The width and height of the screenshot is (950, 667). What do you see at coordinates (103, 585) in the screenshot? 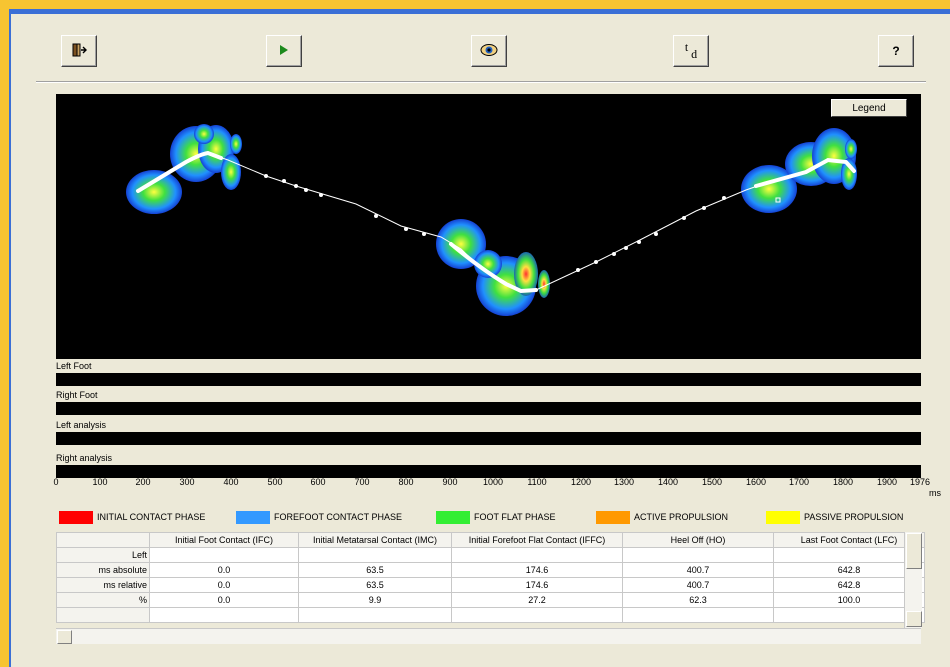
I see `row-header: ms relative` at bounding box center [103, 585].